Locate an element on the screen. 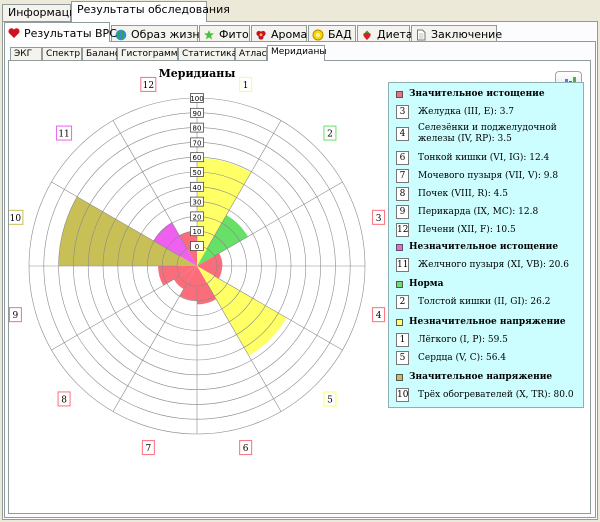 Image resolution: width=600 pixels, height=522 pixels. radial-tick-label: 30 is located at coordinates (197, 203).